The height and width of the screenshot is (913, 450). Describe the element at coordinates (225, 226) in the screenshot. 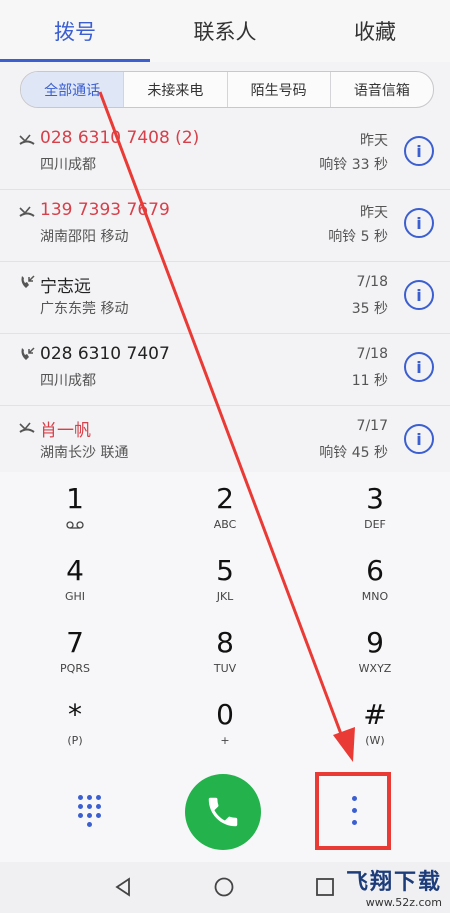

I see `call-log-item: 139 7393 7679 湖南邵阳 移动 昨天 响铃 5 秒 i` at that location.